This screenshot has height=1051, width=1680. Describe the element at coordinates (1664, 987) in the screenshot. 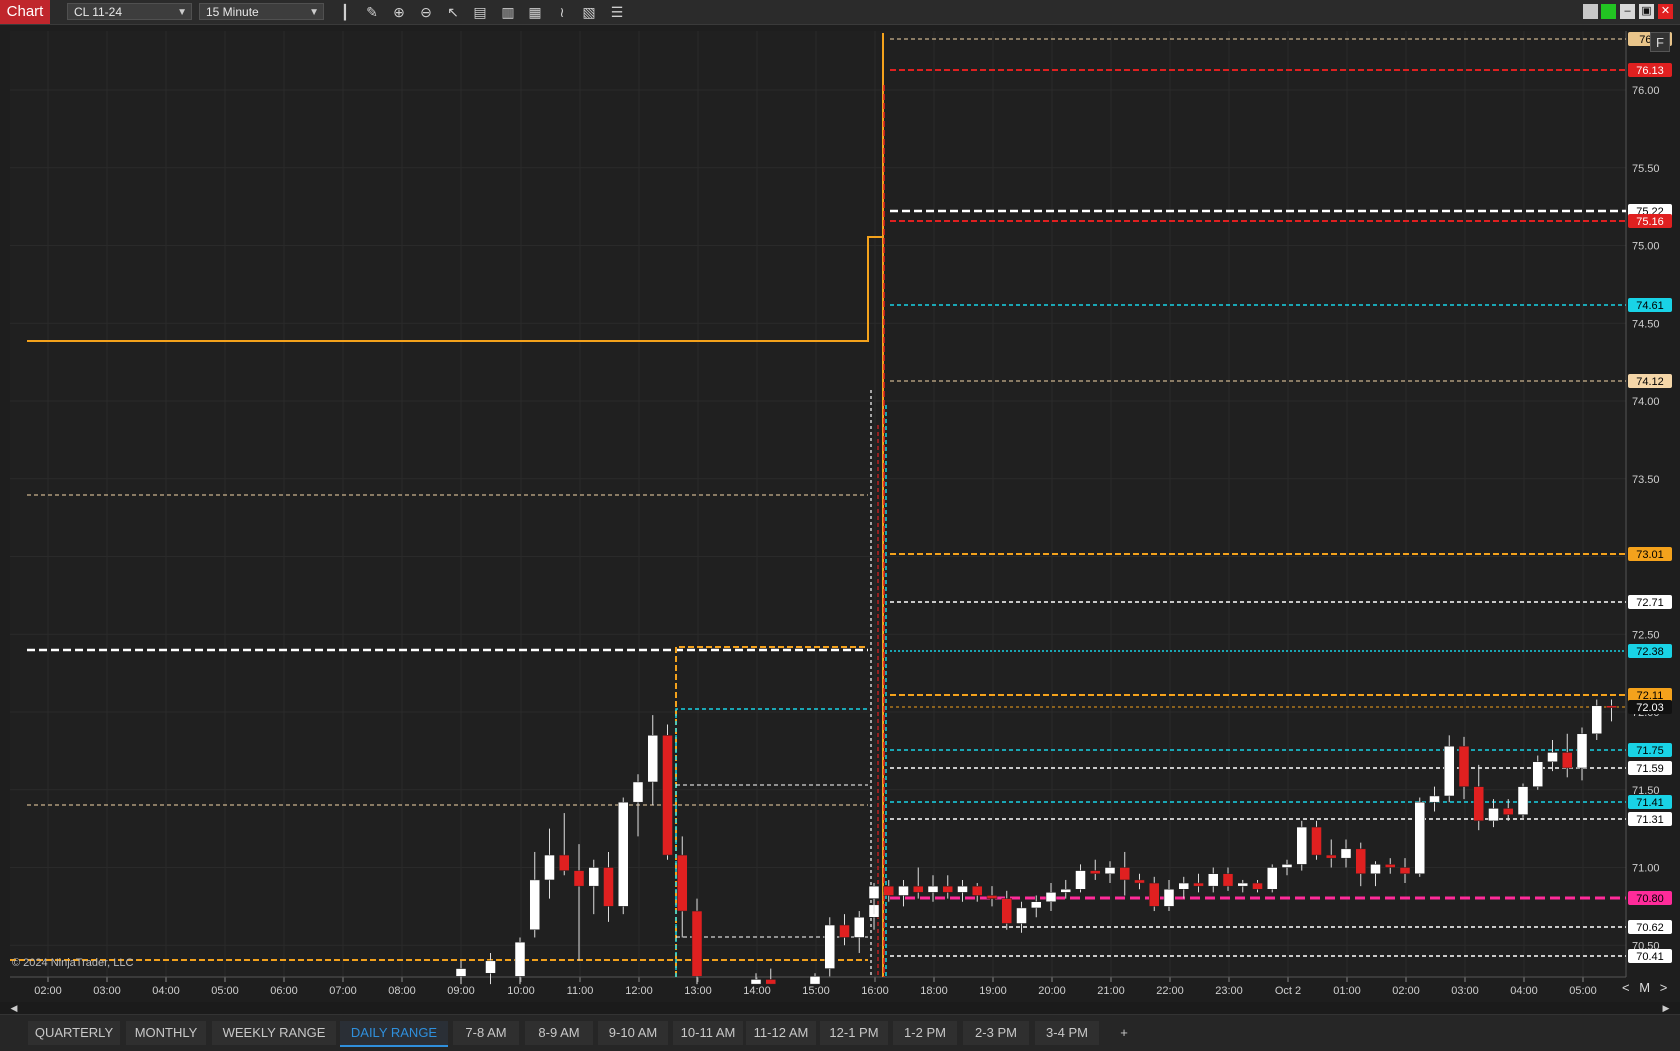

I see `scroll-right-button: >` at that location.